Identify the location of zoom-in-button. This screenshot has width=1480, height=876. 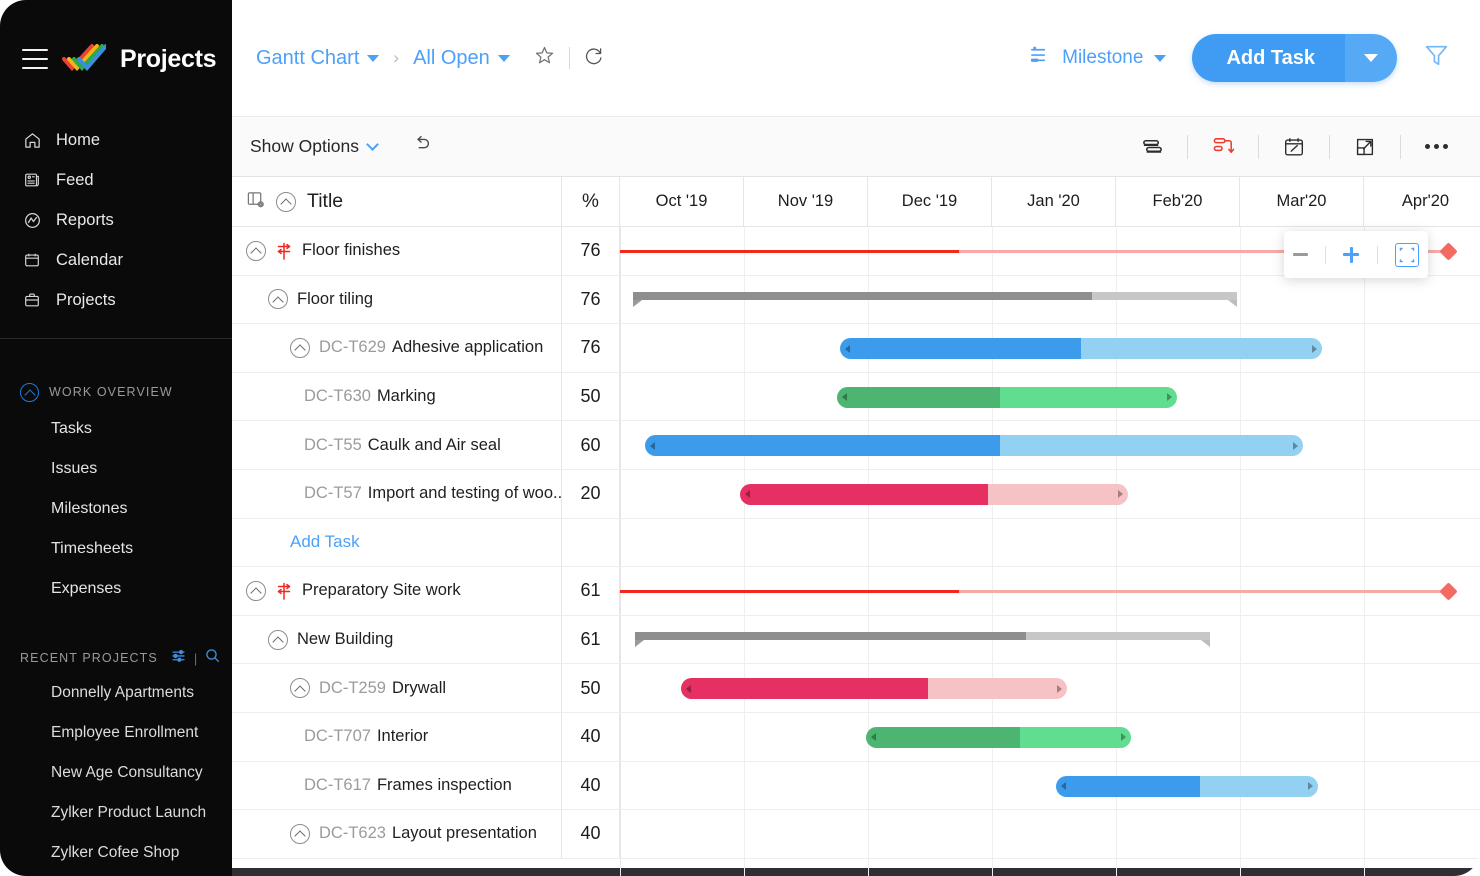
(1351, 254).